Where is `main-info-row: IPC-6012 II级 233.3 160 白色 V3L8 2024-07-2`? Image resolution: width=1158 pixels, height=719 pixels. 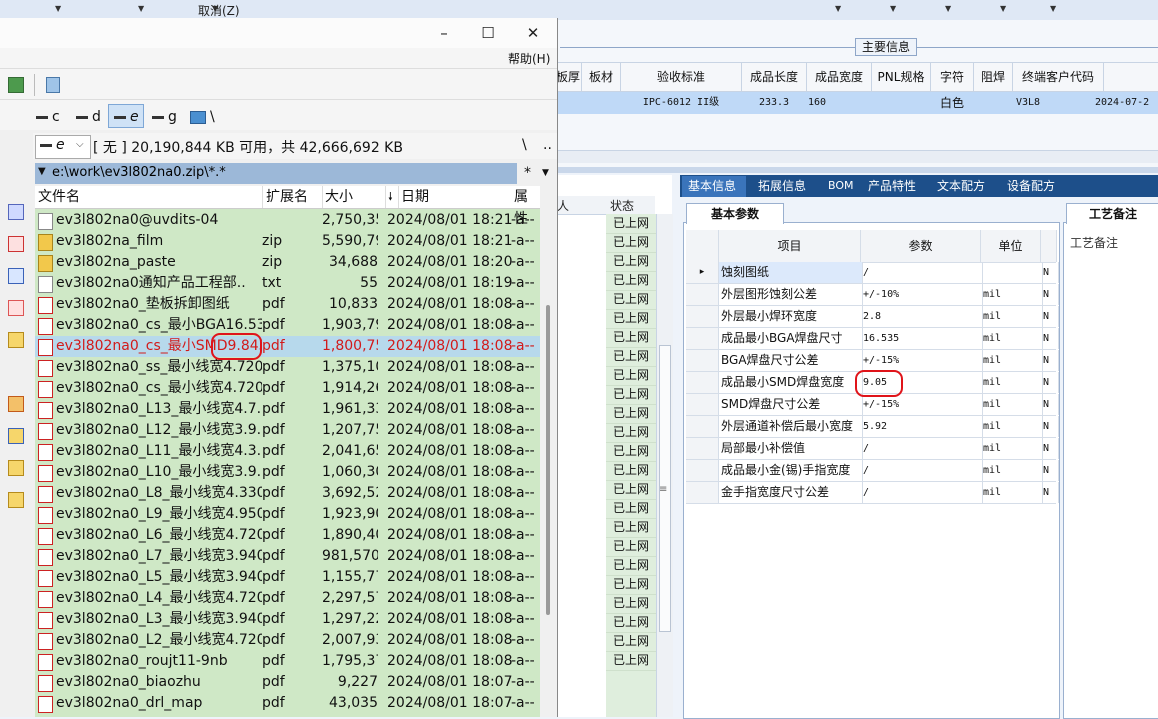
main-info-row: IPC-6012 II级 233.3 160 白色 V3L8 2024-07-2 is located at coordinates (856, 103).